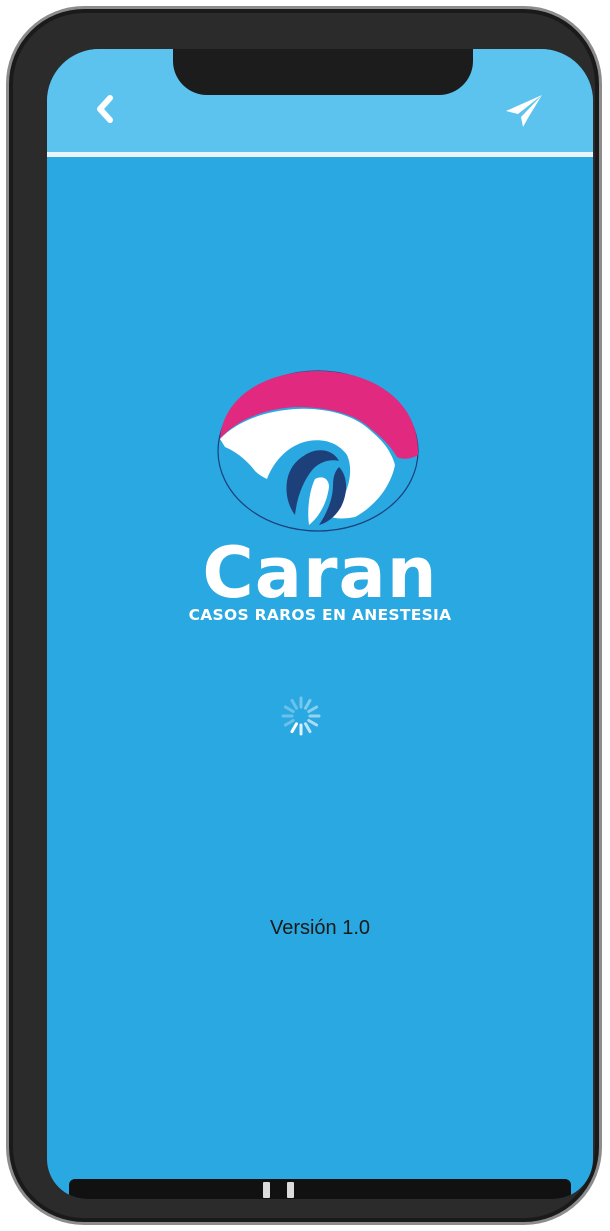 Image resolution: width=610 pixels, height=1231 pixels. Describe the element at coordinates (320, 103) in the screenshot. I see `top-navigation-bar` at that location.